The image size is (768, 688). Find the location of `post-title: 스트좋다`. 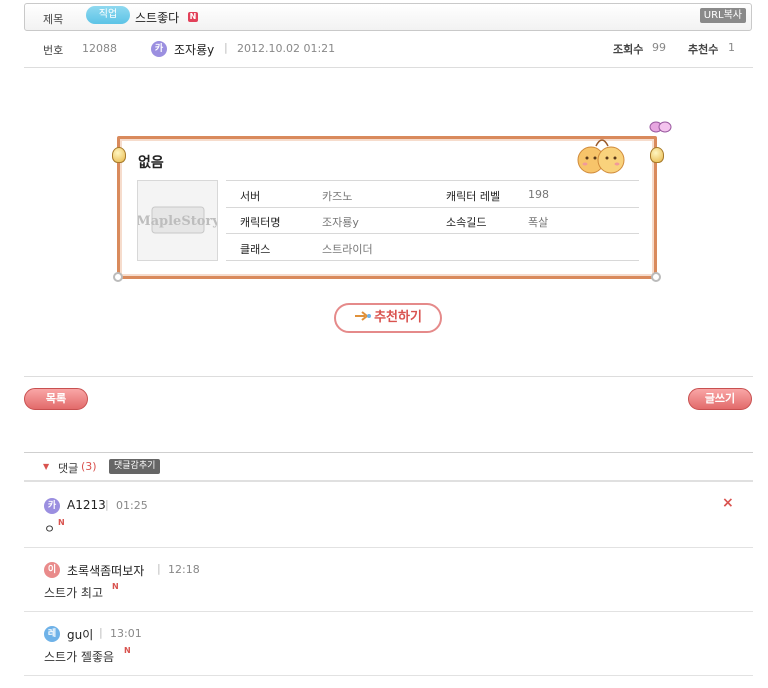

post-title: 스트좋다 is located at coordinates (157, 18).